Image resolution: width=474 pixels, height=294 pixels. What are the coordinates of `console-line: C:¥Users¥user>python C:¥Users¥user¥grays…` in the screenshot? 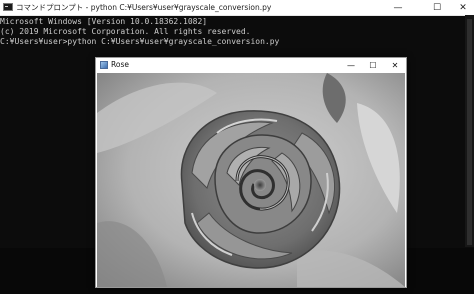 It's located at (140, 41).